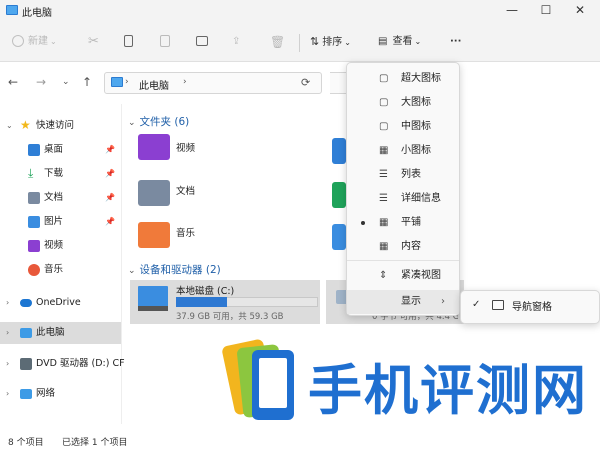  What do you see at coordinates (339, 195) in the screenshot?
I see `downloads-folder-icon` at bounding box center [339, 195].